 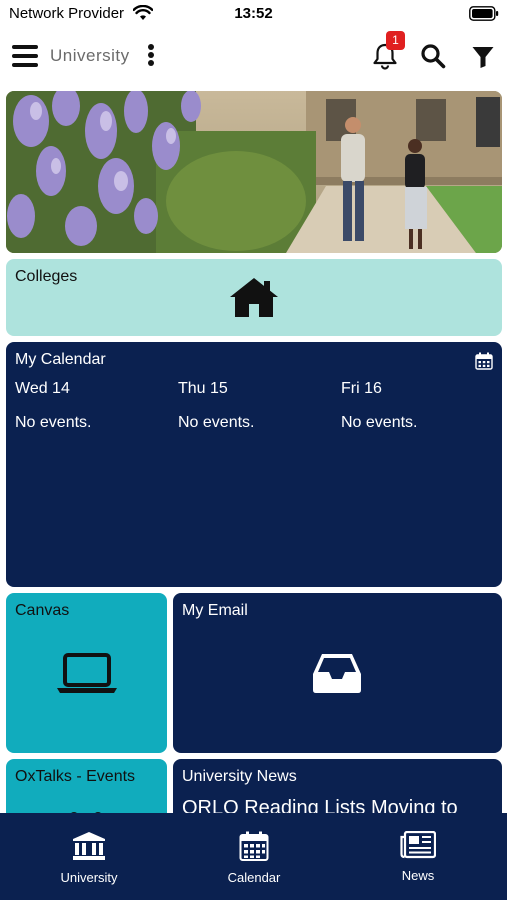 What do you see at coordinates (483, 57) in the screenshot?
I see `filter-icon` at bounding box center [483, 57].